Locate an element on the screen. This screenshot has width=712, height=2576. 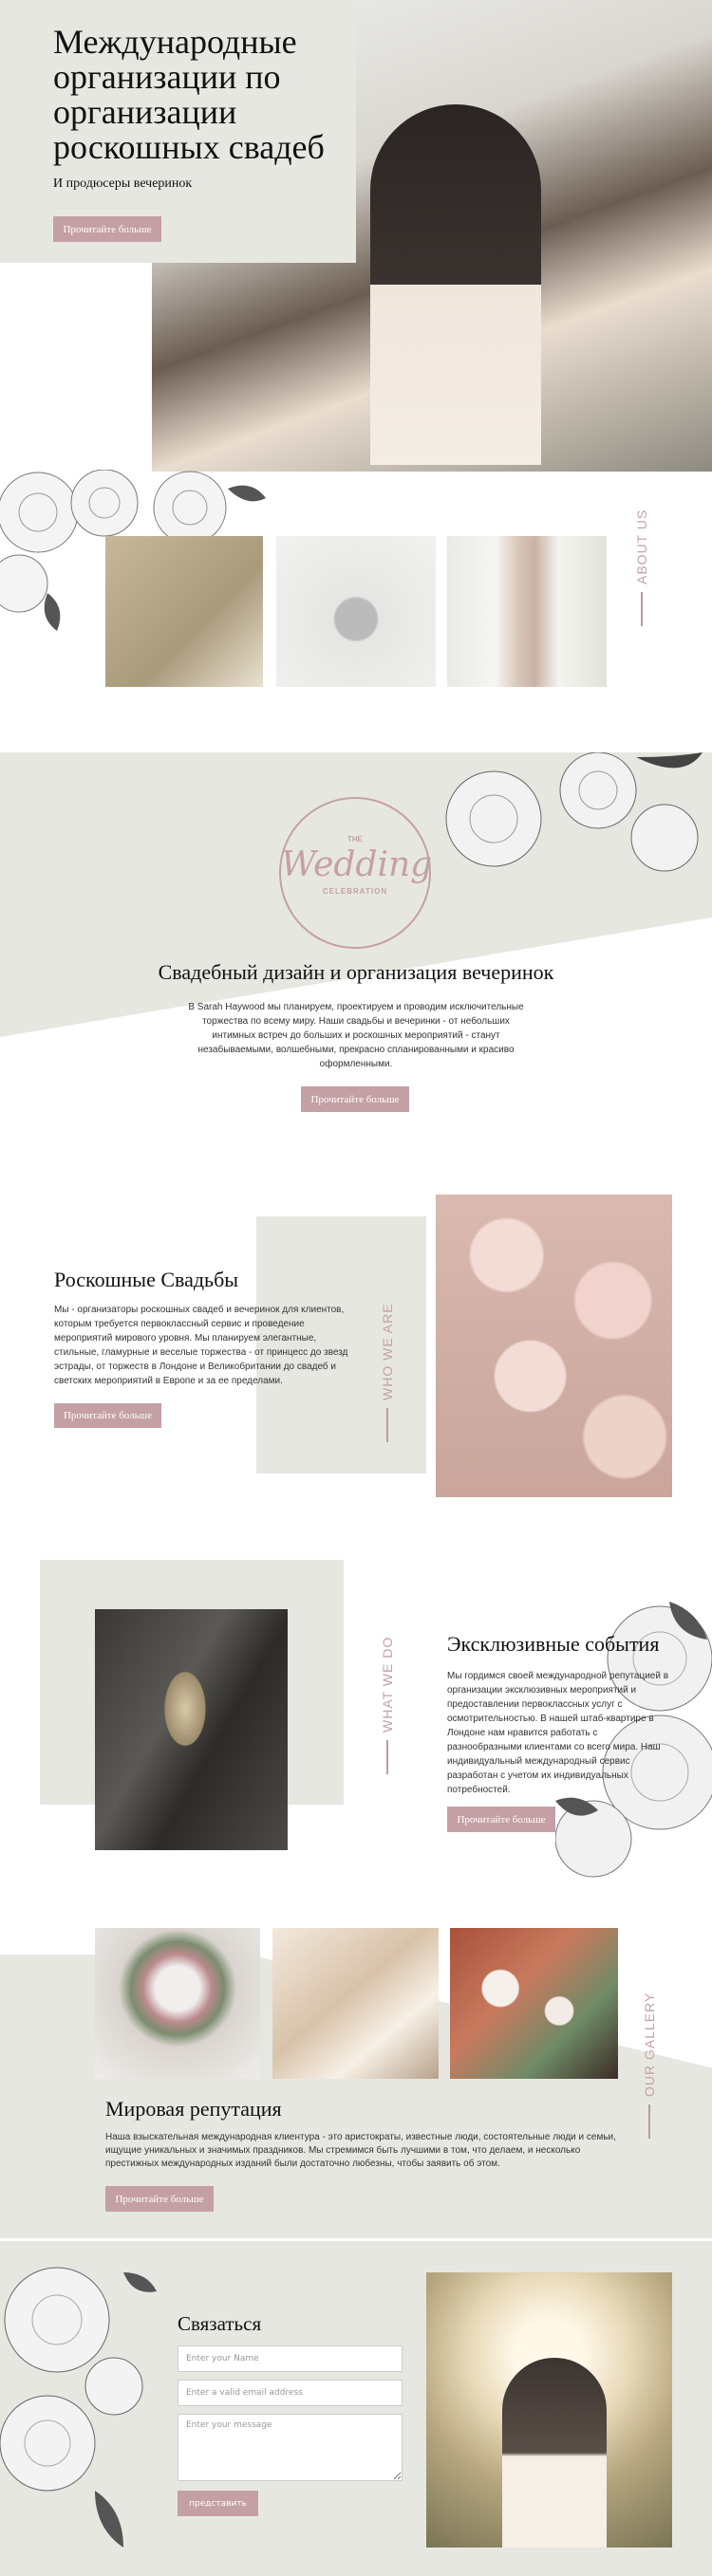
bride-photo is located at coordinates (356, 2003).